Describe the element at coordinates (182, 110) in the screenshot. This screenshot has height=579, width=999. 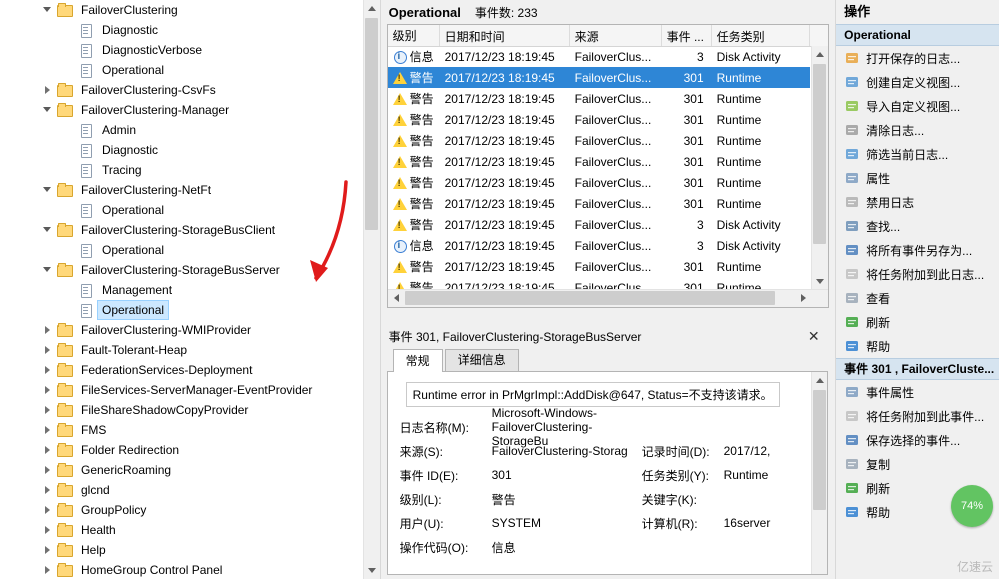
I see `tree-item-5: FailoverClustering-Manager` at that location.